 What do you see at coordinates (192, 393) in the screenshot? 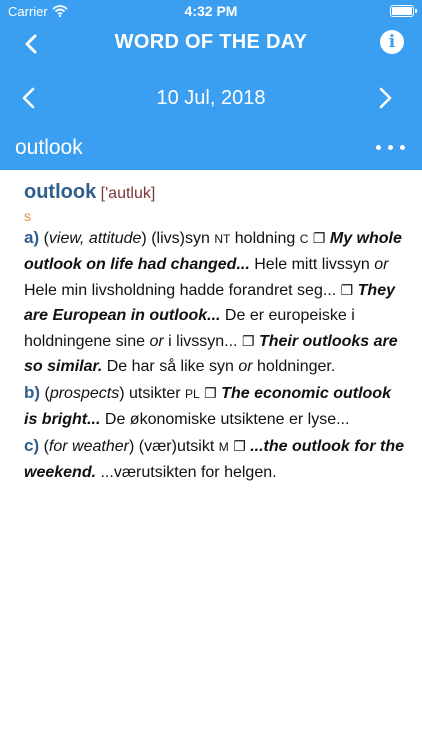
I see `gender-tag: PL` at bounding box center [192, 393].